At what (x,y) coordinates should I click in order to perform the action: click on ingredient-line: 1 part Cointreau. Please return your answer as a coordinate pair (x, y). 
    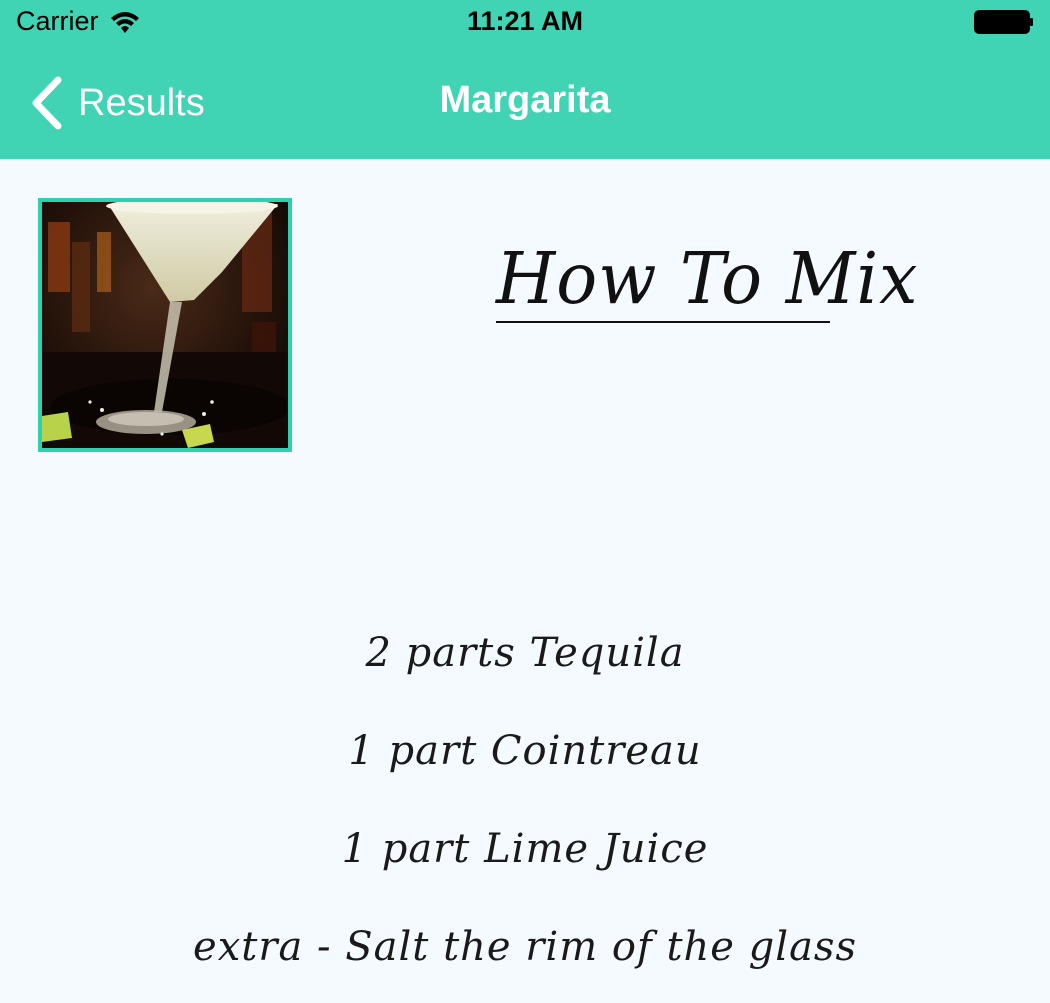
    Looking at the image, I should click on (525, 751).